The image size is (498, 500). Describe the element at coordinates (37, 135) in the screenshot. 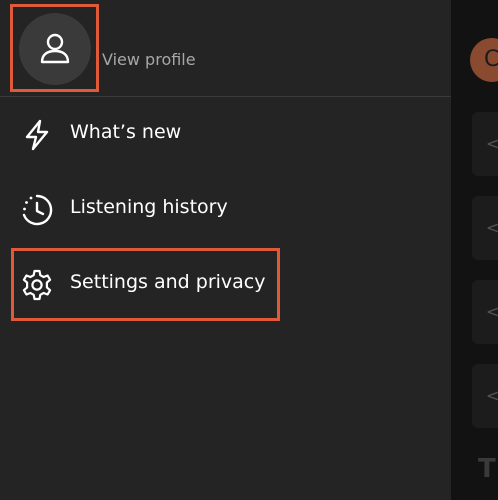

I see `lightning-icon` at that location.